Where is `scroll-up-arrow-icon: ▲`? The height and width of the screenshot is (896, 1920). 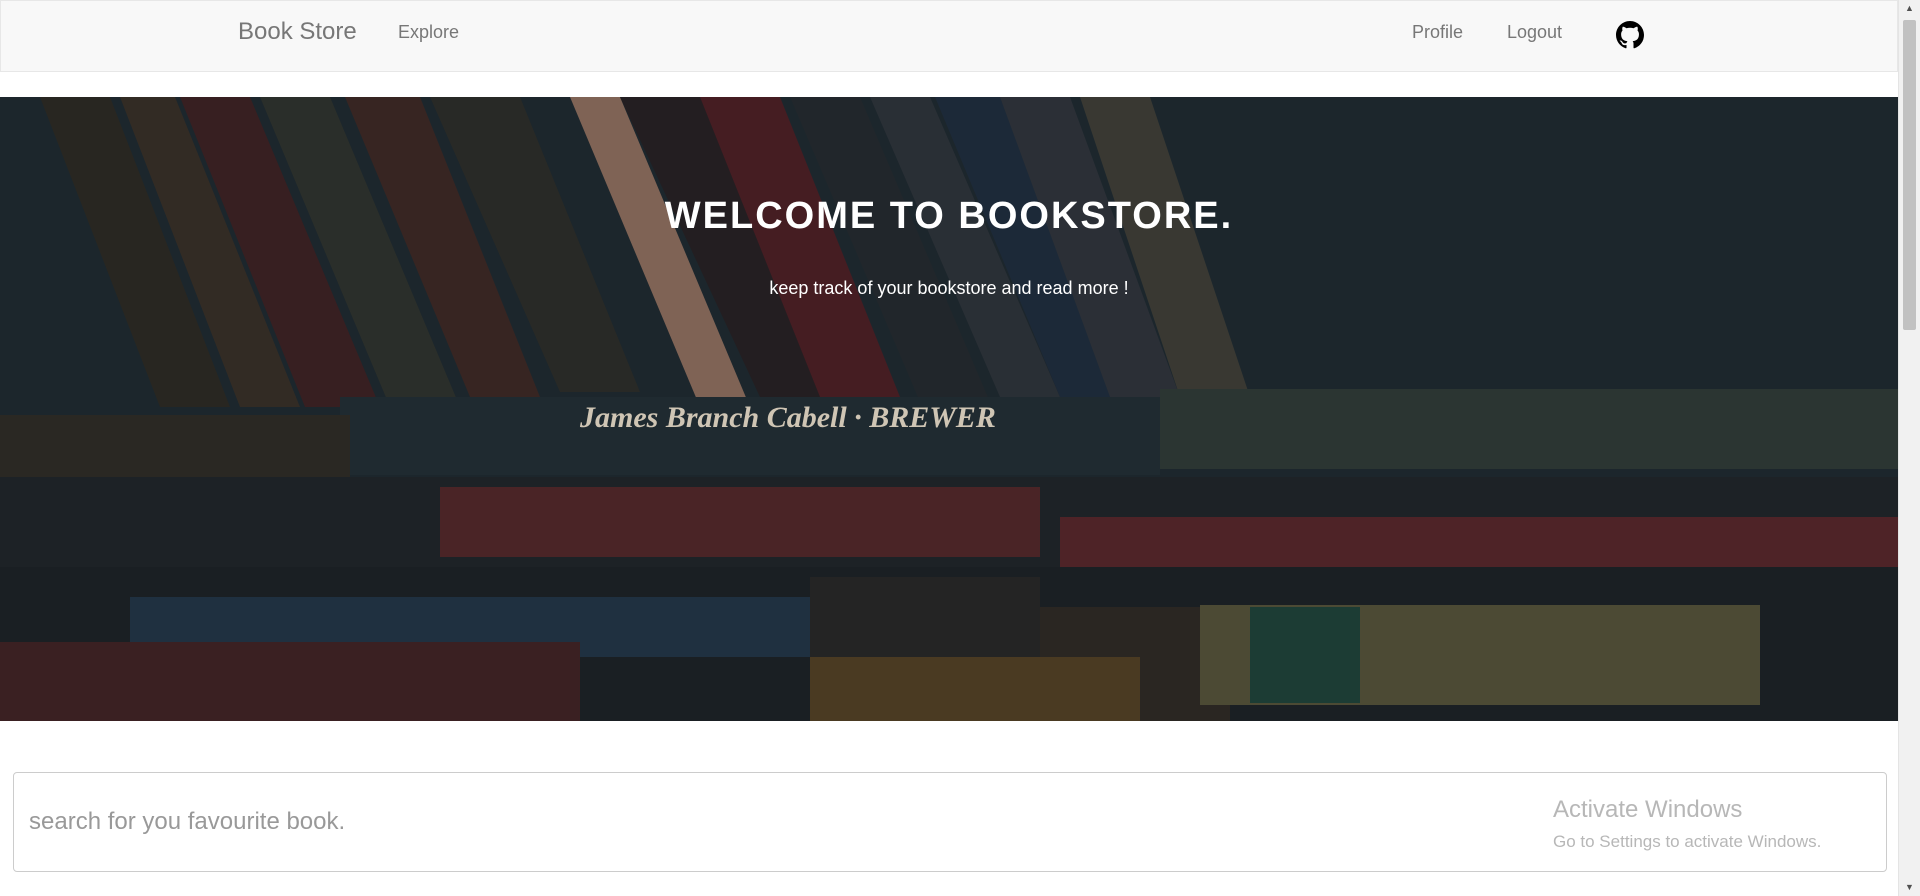 scroll-up-arrow-icon: ▲ is located at coordinates (1909, 8).